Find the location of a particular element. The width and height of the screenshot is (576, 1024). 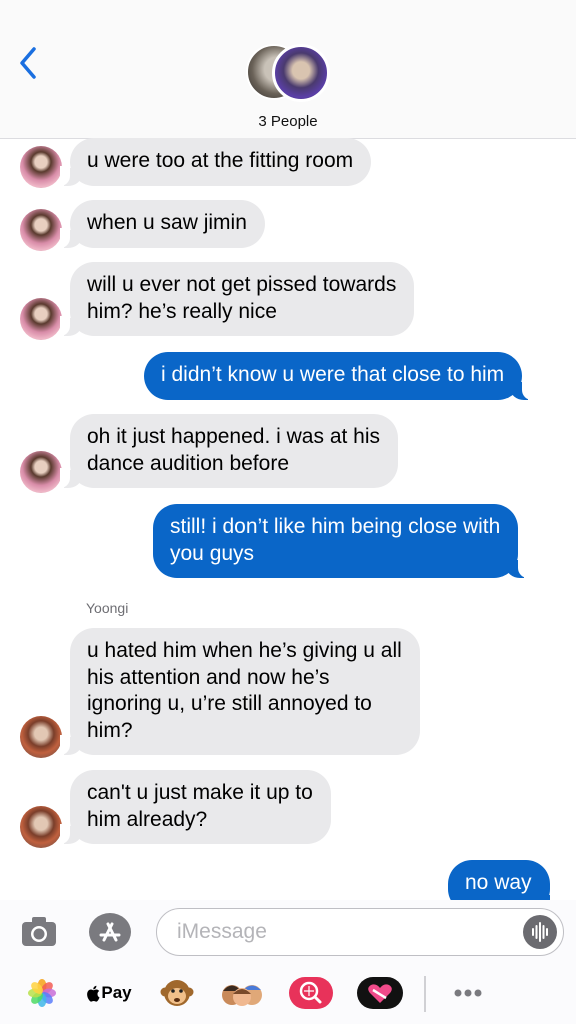

apple-pay-button: Pay is located at coordinates (109, 993).